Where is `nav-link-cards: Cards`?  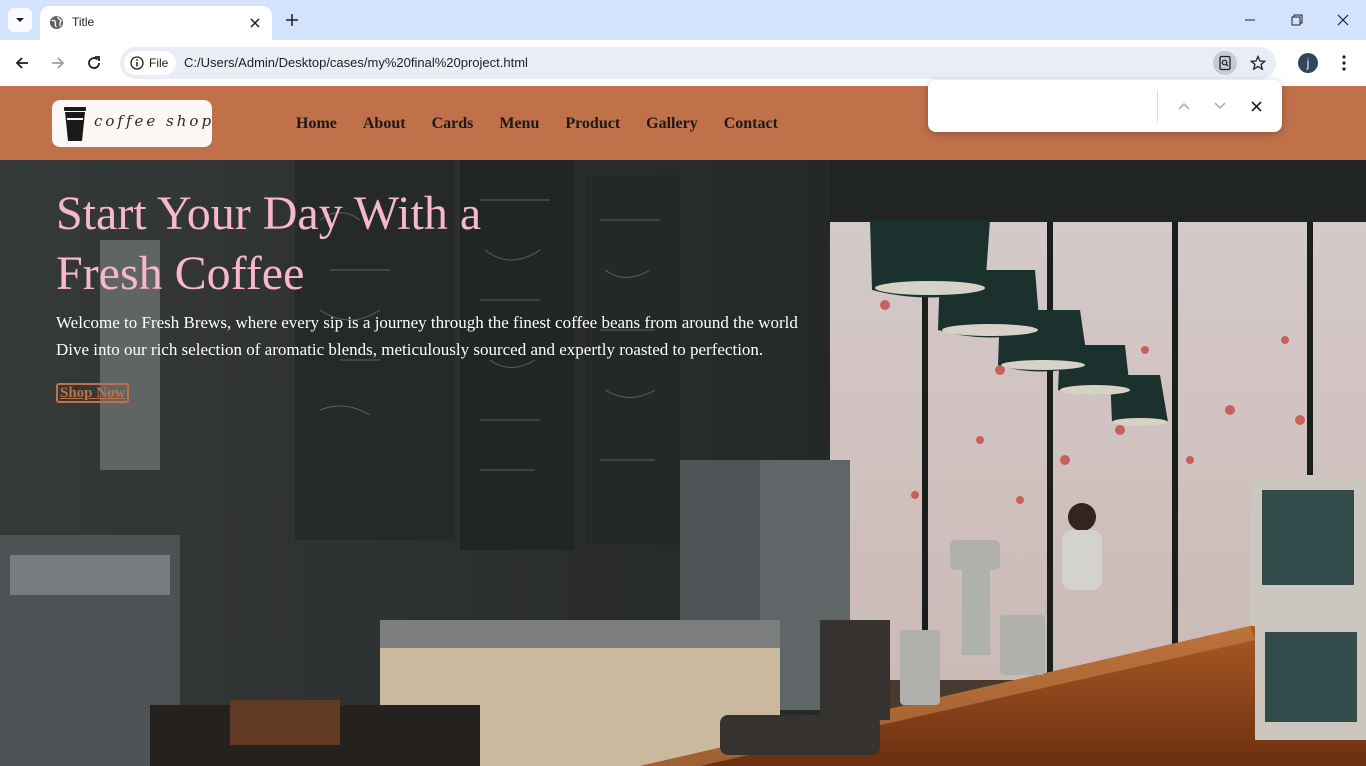
nav-link-cards: Cards is located at coordinates (453, 124).